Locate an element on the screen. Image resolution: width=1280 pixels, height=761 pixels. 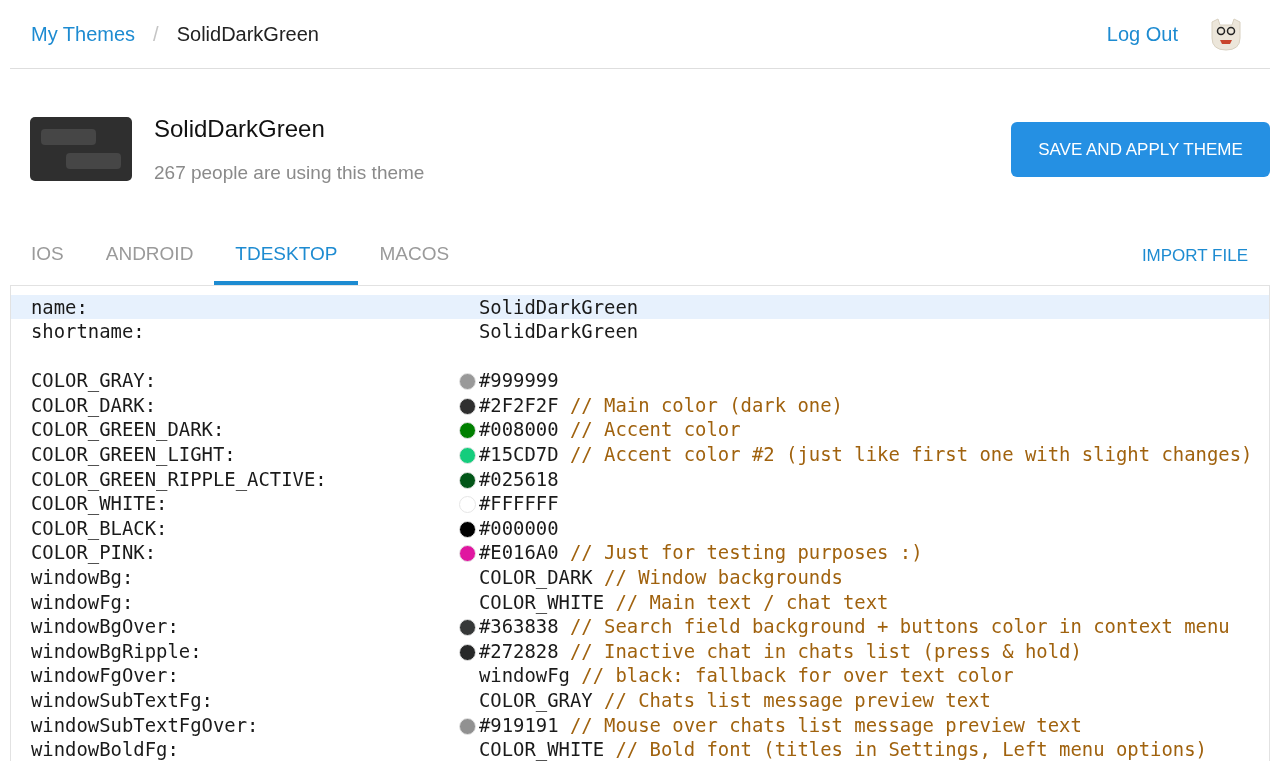
code-line: windowBgOver: #363838 // Search field background + buttons color in context menu is located at coordinates (630, 626).